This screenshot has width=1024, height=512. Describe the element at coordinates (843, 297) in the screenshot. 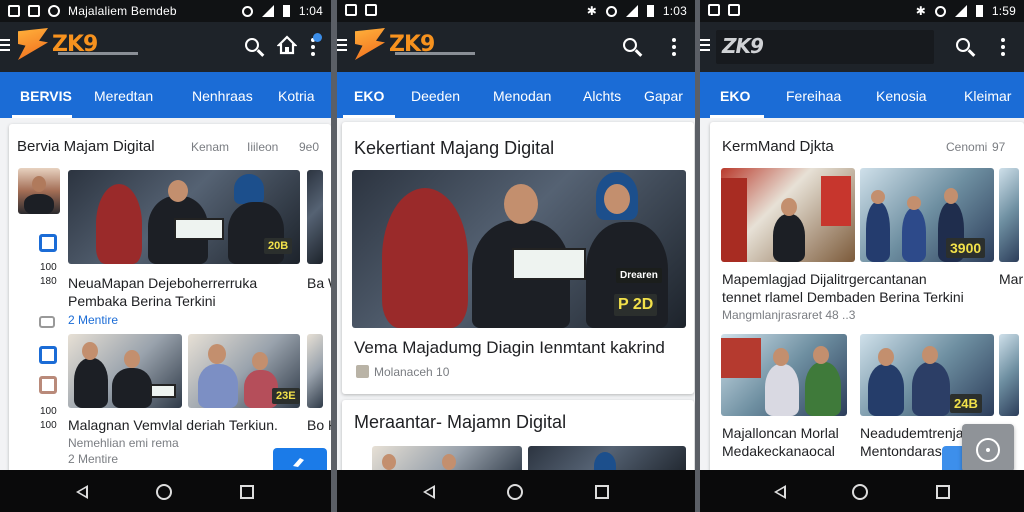

I see `article-headline: tennet rlamel Dembaden Berina Terkini` at that location.